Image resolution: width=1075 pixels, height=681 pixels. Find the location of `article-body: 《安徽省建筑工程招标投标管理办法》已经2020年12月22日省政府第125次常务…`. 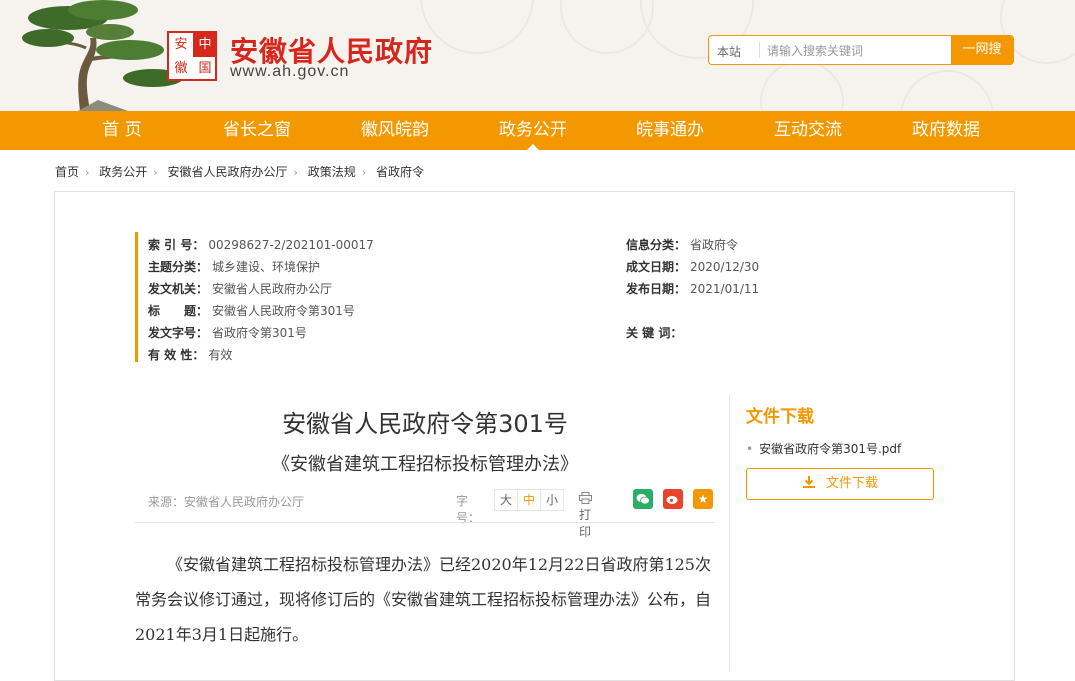

article-body: 《安徽省建筑工程招标投标管理办法》已经2020年12月22日省政府第125次常务… is located at coordinates (423, 599).